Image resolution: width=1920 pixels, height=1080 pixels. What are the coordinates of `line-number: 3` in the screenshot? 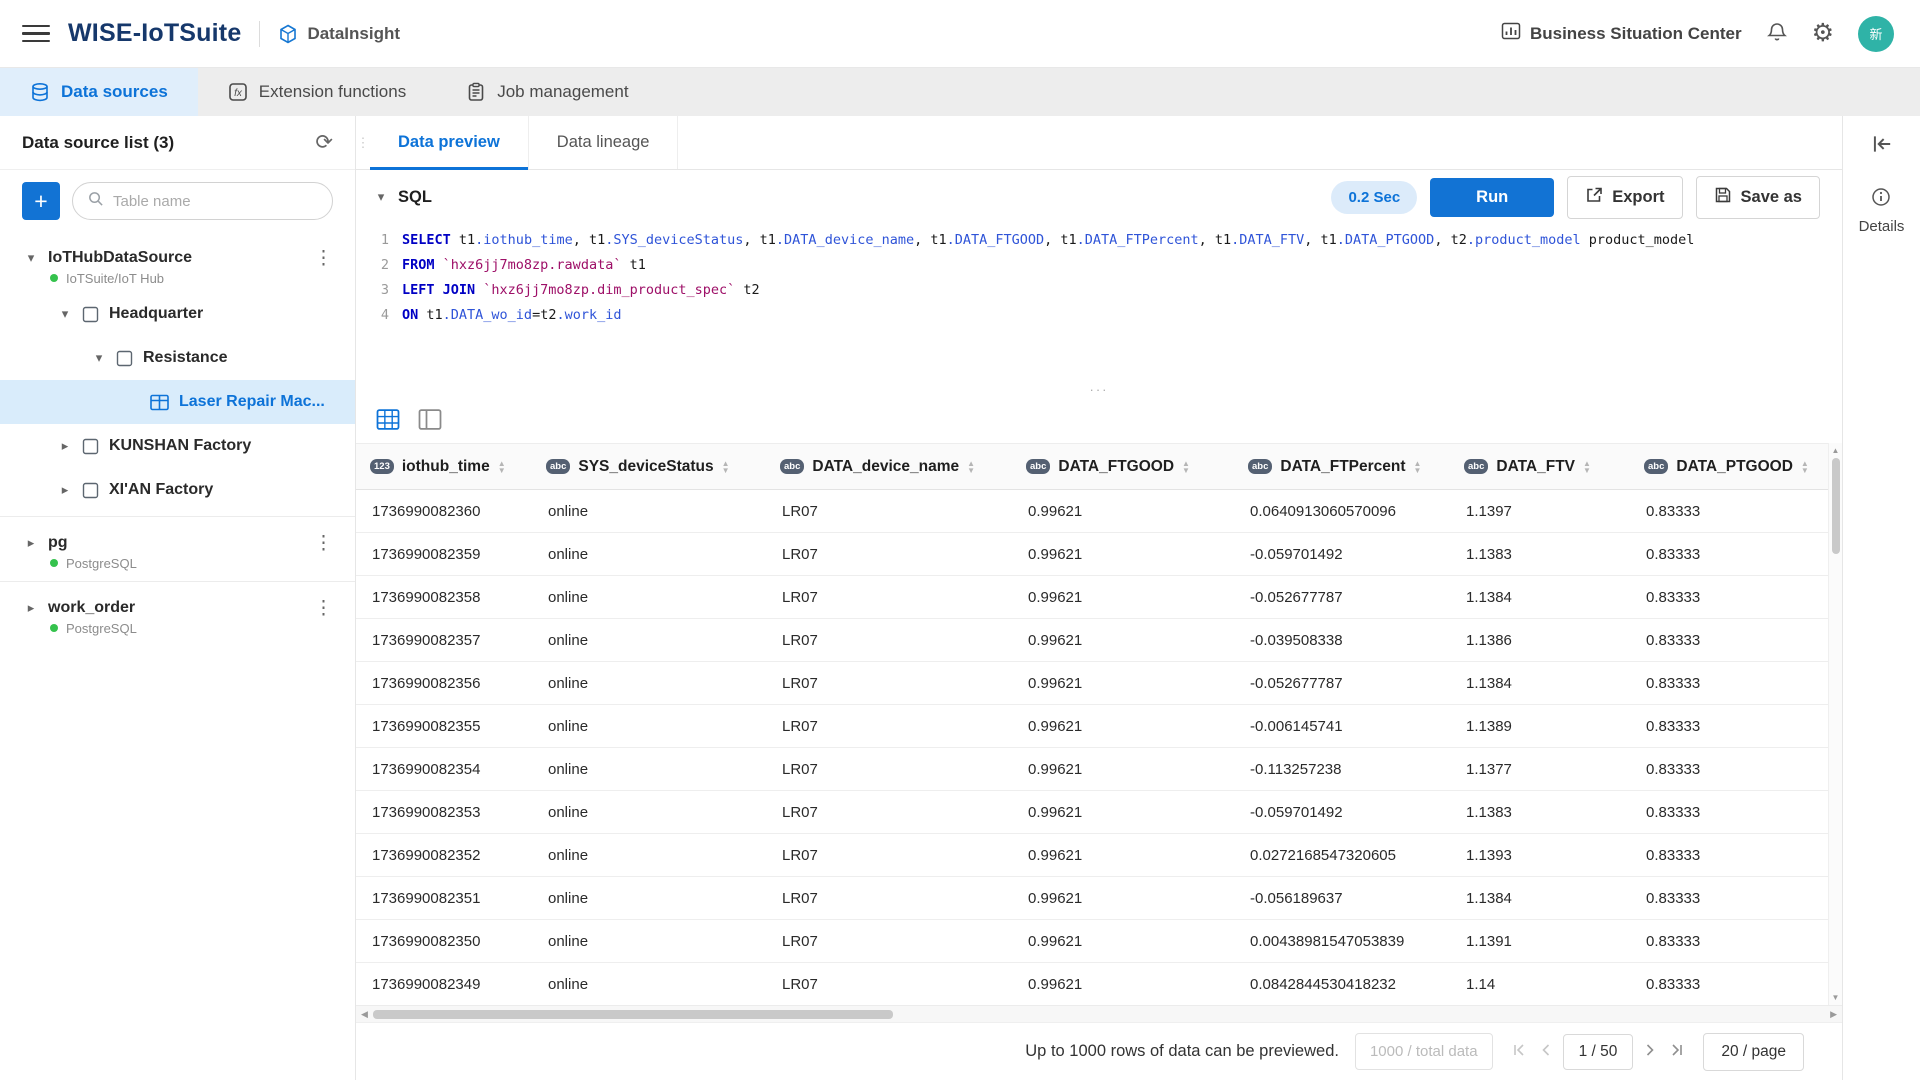 It's located at (384, 290).